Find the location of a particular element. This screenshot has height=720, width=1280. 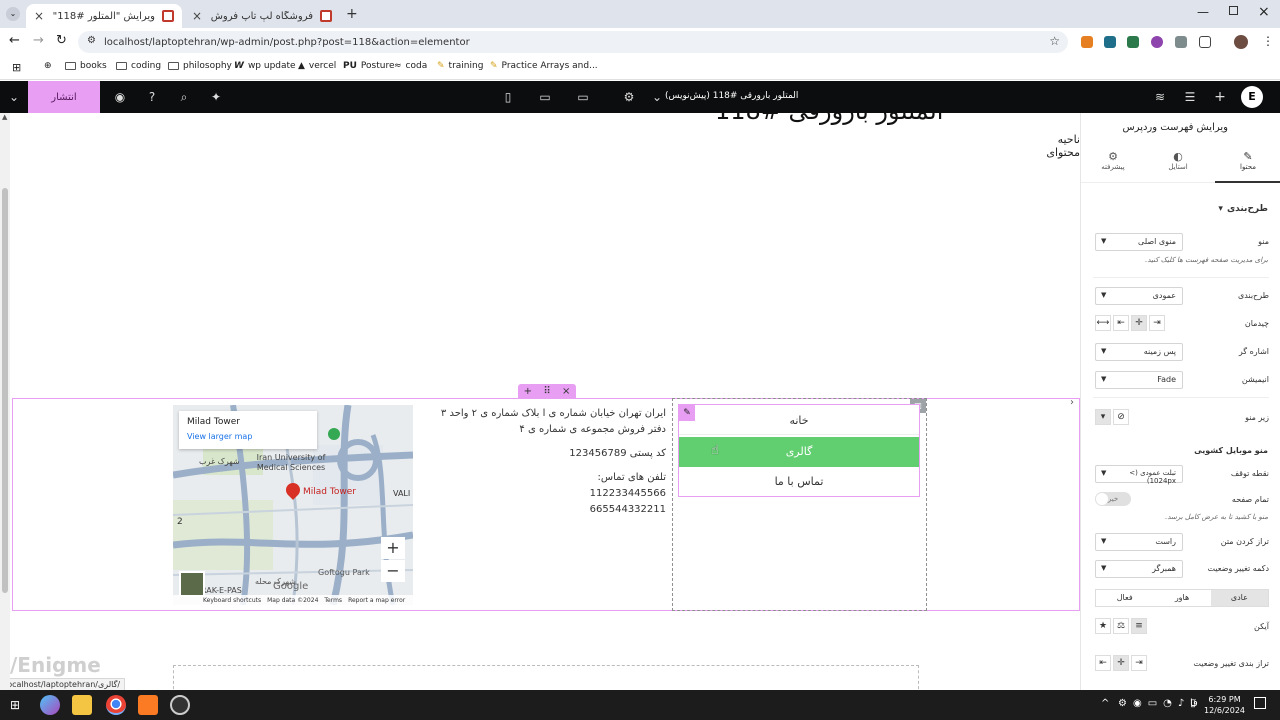

menu-select: منوی اصلی ▼ is located at coordinates (1139, 242).